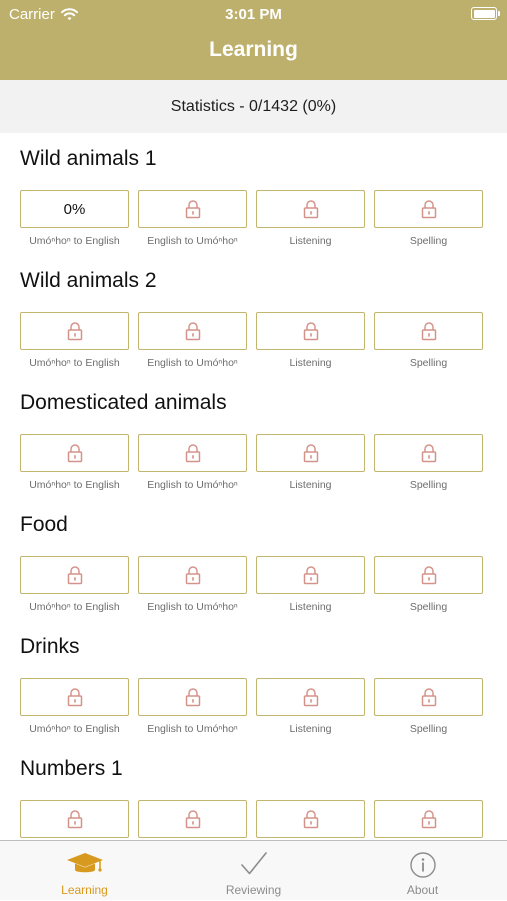  Describe the element at coordinates (253, 864) in the screenshot. I see `checkmark-icon` at that location.